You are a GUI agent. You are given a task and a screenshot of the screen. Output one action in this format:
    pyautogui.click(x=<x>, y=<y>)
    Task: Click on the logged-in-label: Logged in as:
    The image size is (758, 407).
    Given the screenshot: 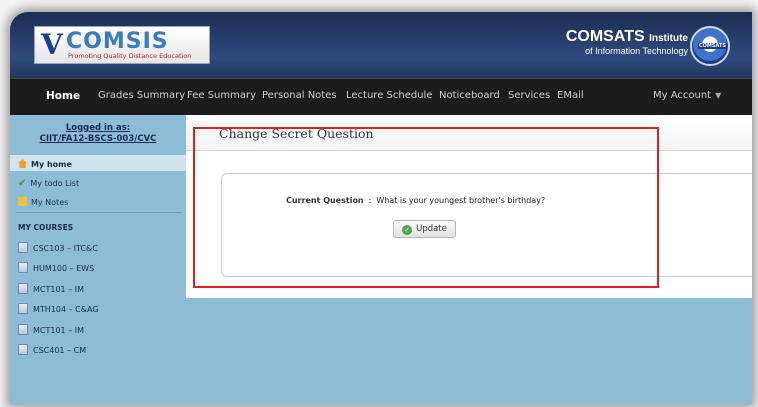 What is the action you would take?
    pyautogui.click(x=98, y=128)
    